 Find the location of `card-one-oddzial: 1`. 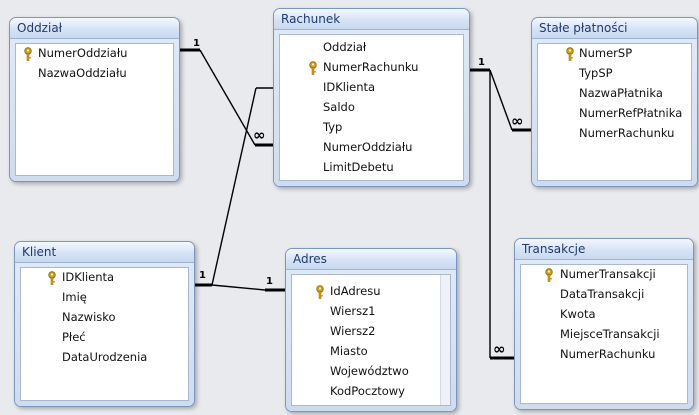

card-one-oddzial: 1 is located at coordinates (196, 43).